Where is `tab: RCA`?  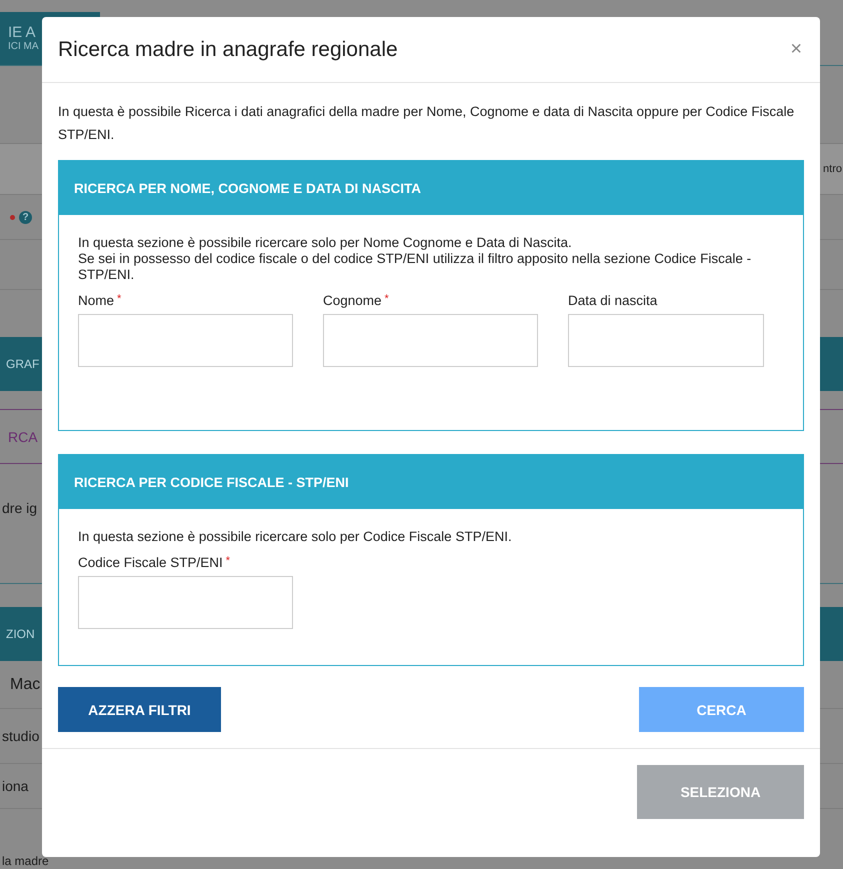
tab: RCA is located at coordinates (23, 436).